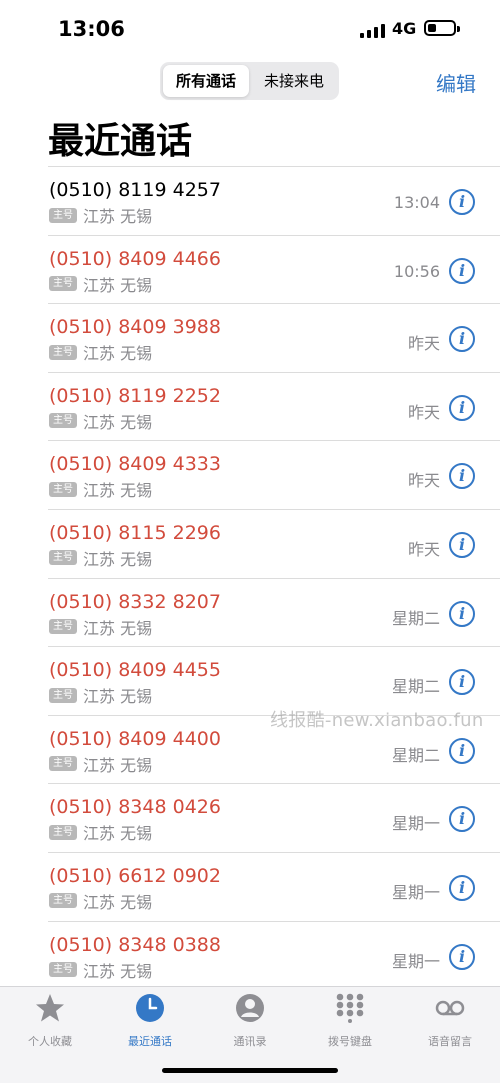 This screenshot has width=500, height=1083. What do you see at coordinates (250, 30) in the screenshot?
I see `status-bar: 13:06 4G` at bounding box center [250, 30].